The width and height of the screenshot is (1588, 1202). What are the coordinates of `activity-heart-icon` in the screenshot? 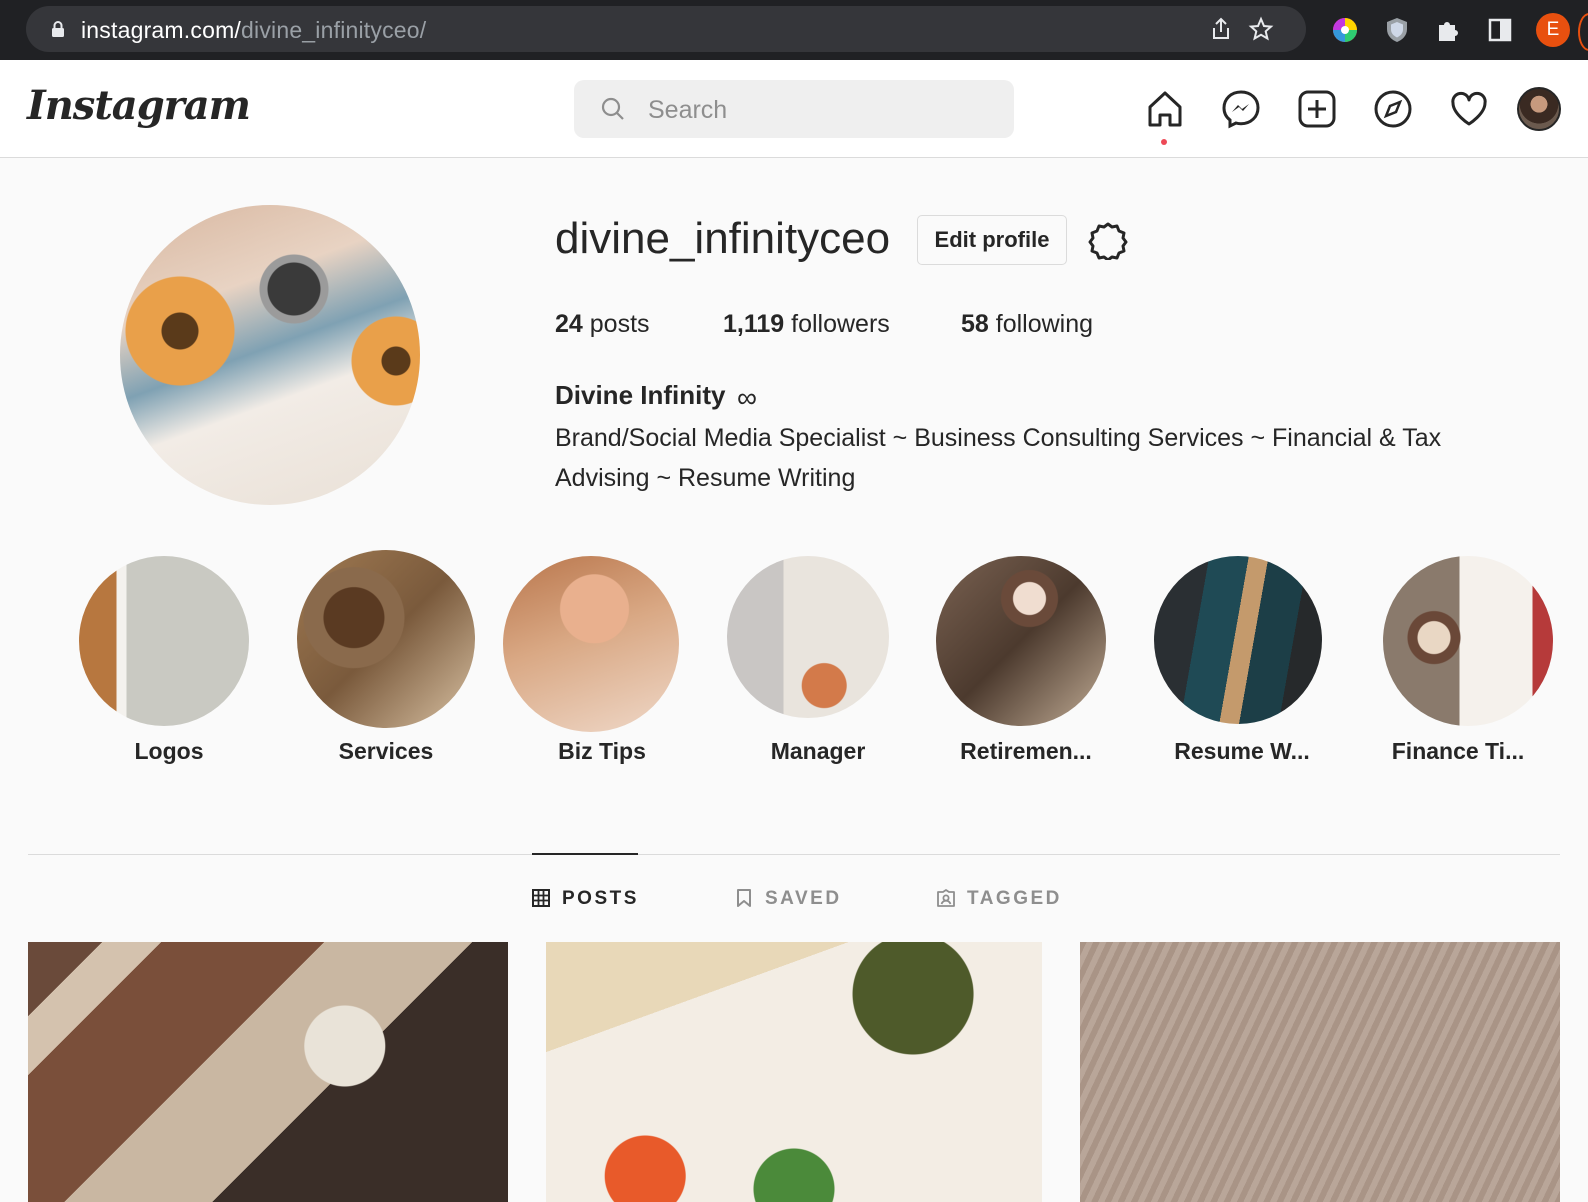 It's located at (1469, 109).